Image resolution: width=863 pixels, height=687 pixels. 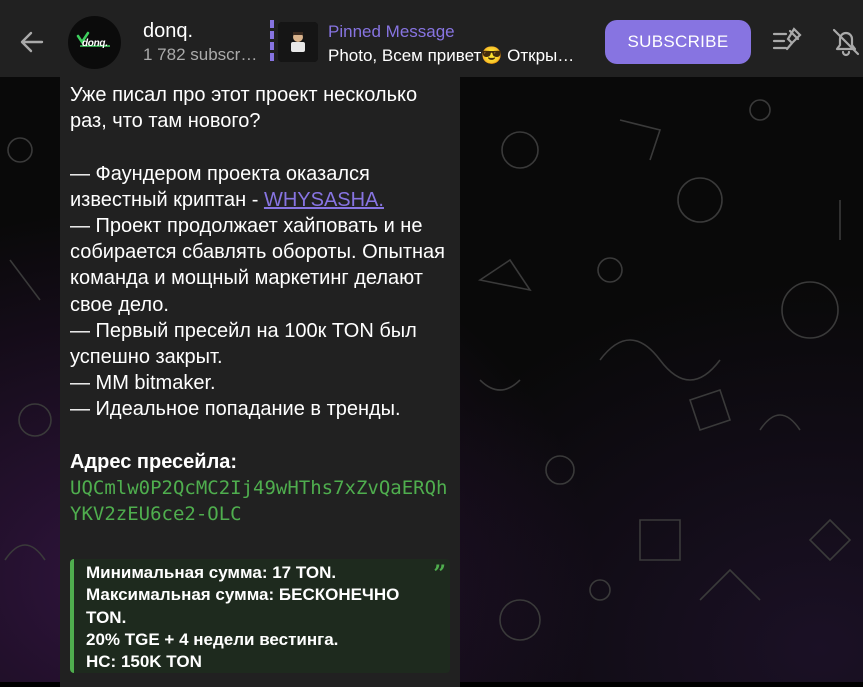 What do you see at coordinates (439, 574) in the screenshot?
I see `quote-icon: ”` at bounding box center [439, 574].